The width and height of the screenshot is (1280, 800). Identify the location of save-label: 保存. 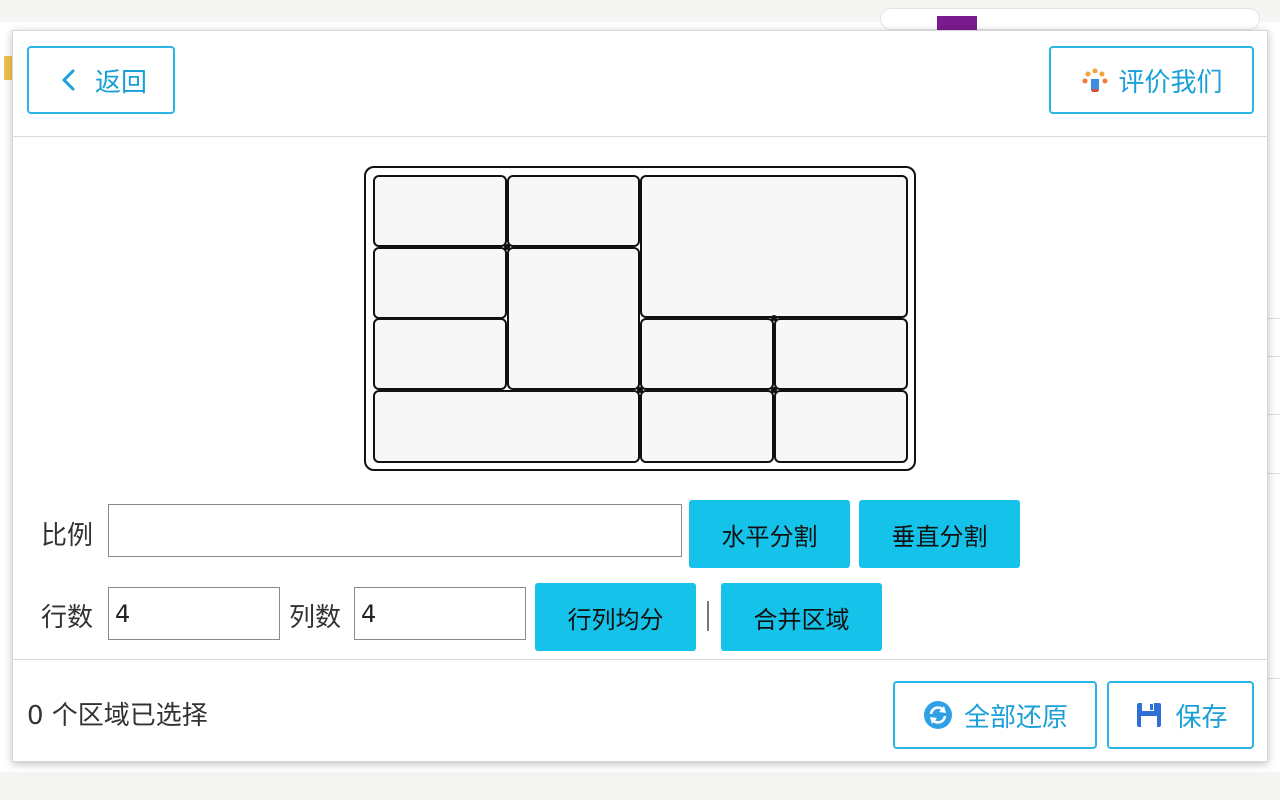
(1201, 717).